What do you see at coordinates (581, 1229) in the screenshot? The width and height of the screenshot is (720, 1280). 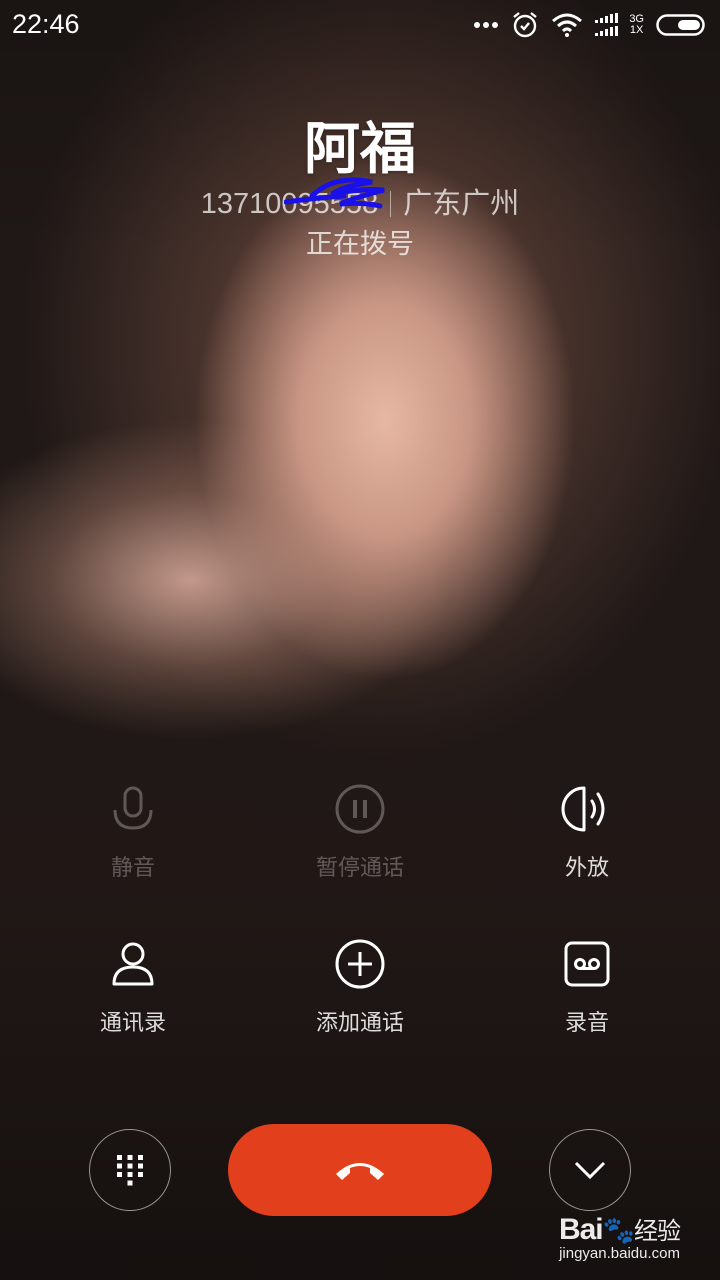 I see `watermark-brand: Bai` at bounding box center [581, 1229].